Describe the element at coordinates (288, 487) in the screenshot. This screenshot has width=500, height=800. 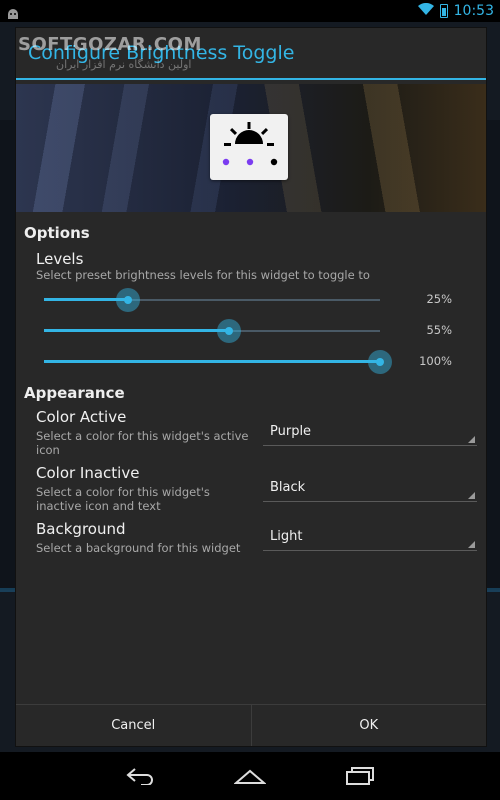
I see `dropdown-value: Black` at that location.